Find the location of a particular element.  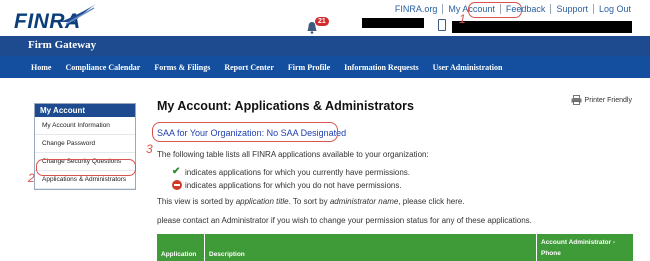

banner: Firm Gateway is located at coordinates (325, 46).